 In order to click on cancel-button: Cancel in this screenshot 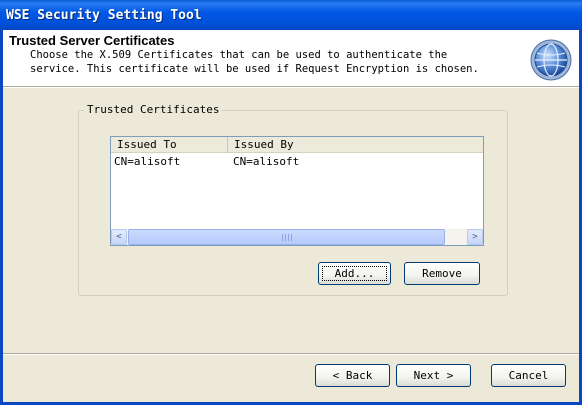, I will do `click(528, 375)`.